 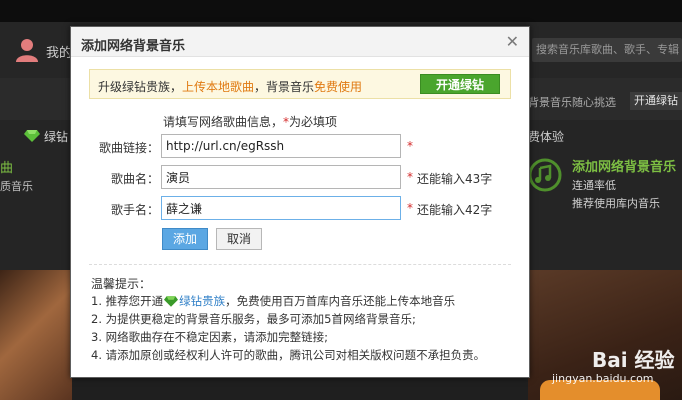 I want to click on tip-1-suffix: ，免费使用百万首库内音乐还能上传本地音乐, so click(x=340, y=301).